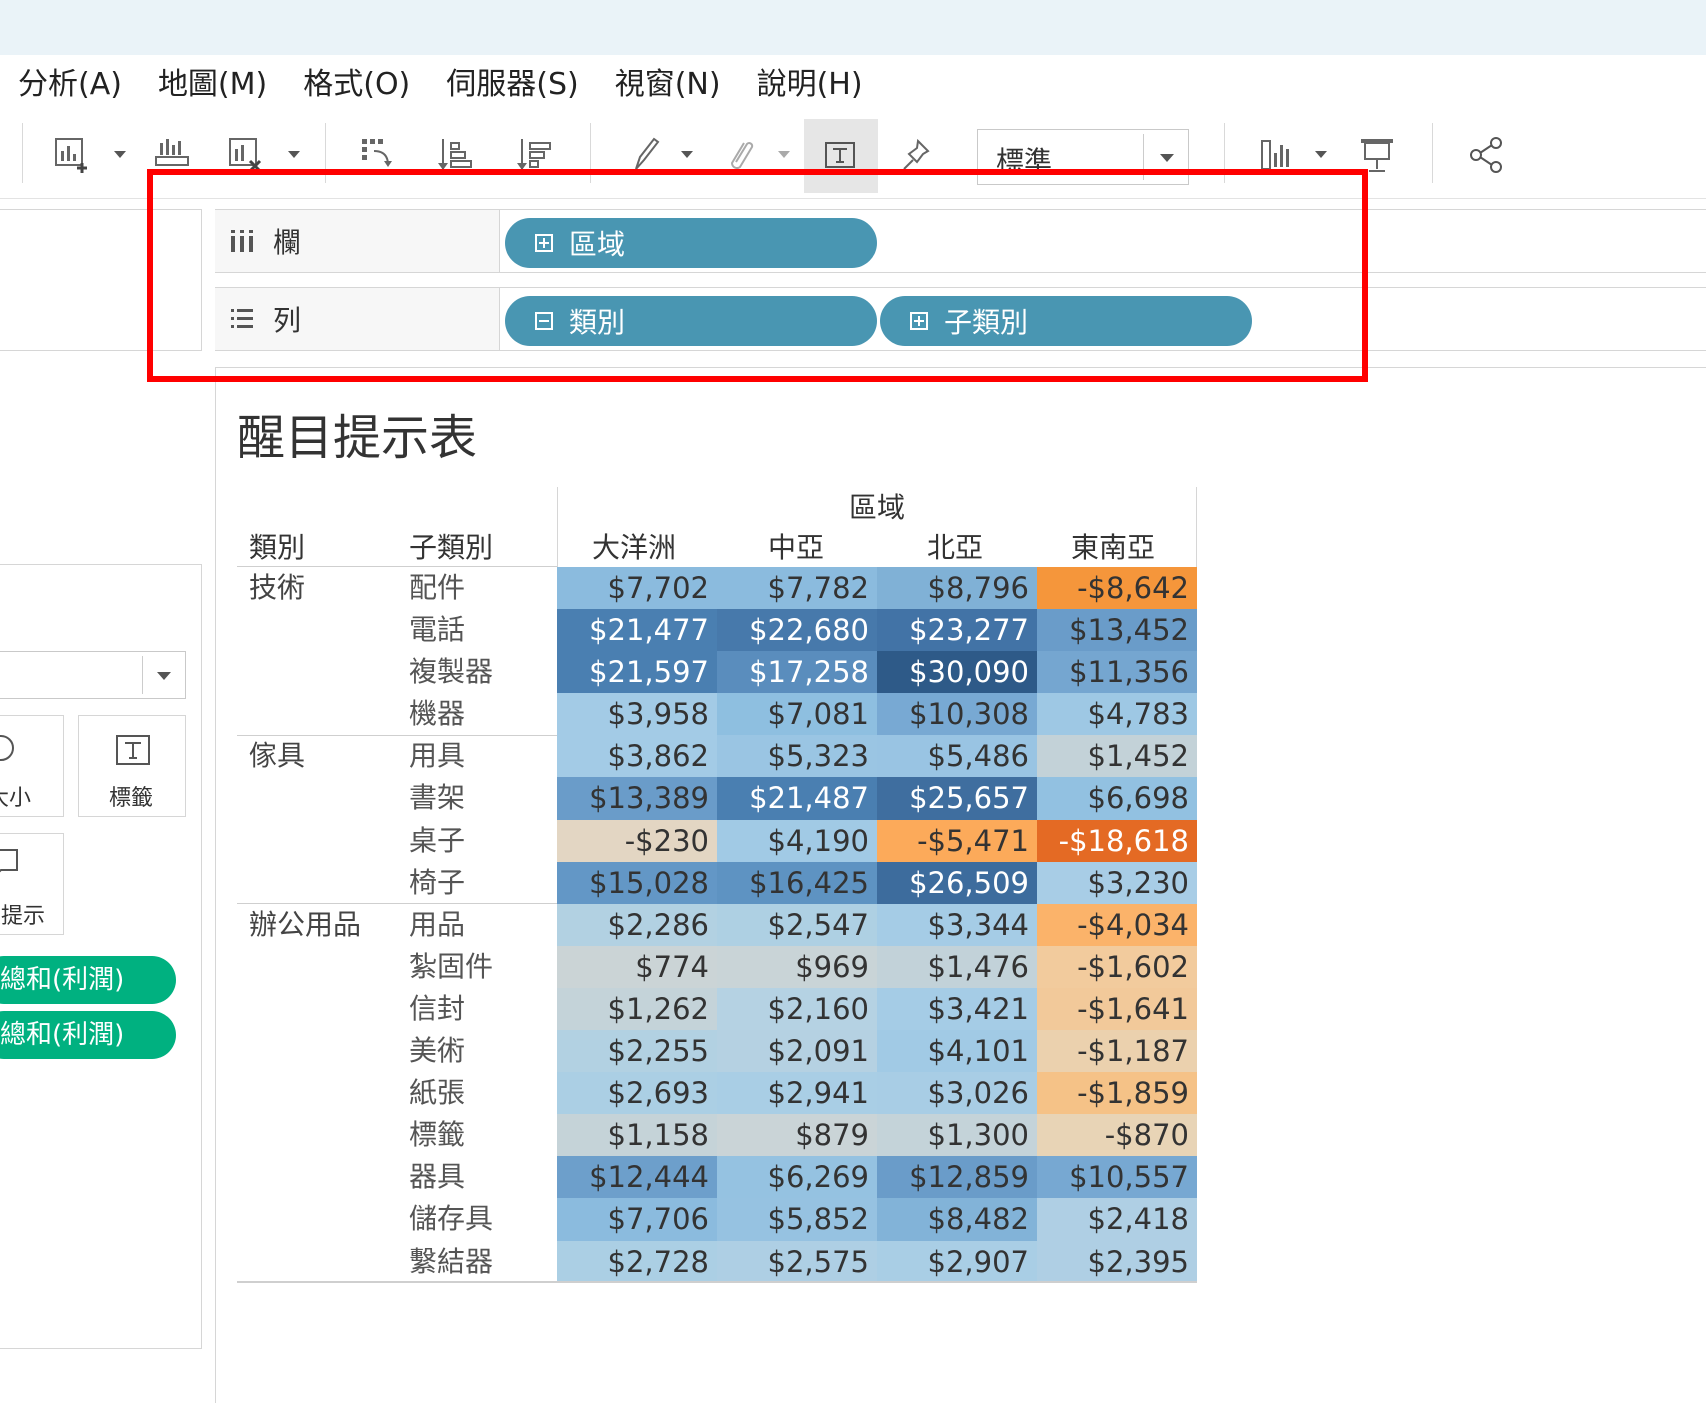 This screenshot has height=1403, width=1706. Describe the element at coordinates (757, 275) in the screenshot. I see `highlight-annotation` at that location.